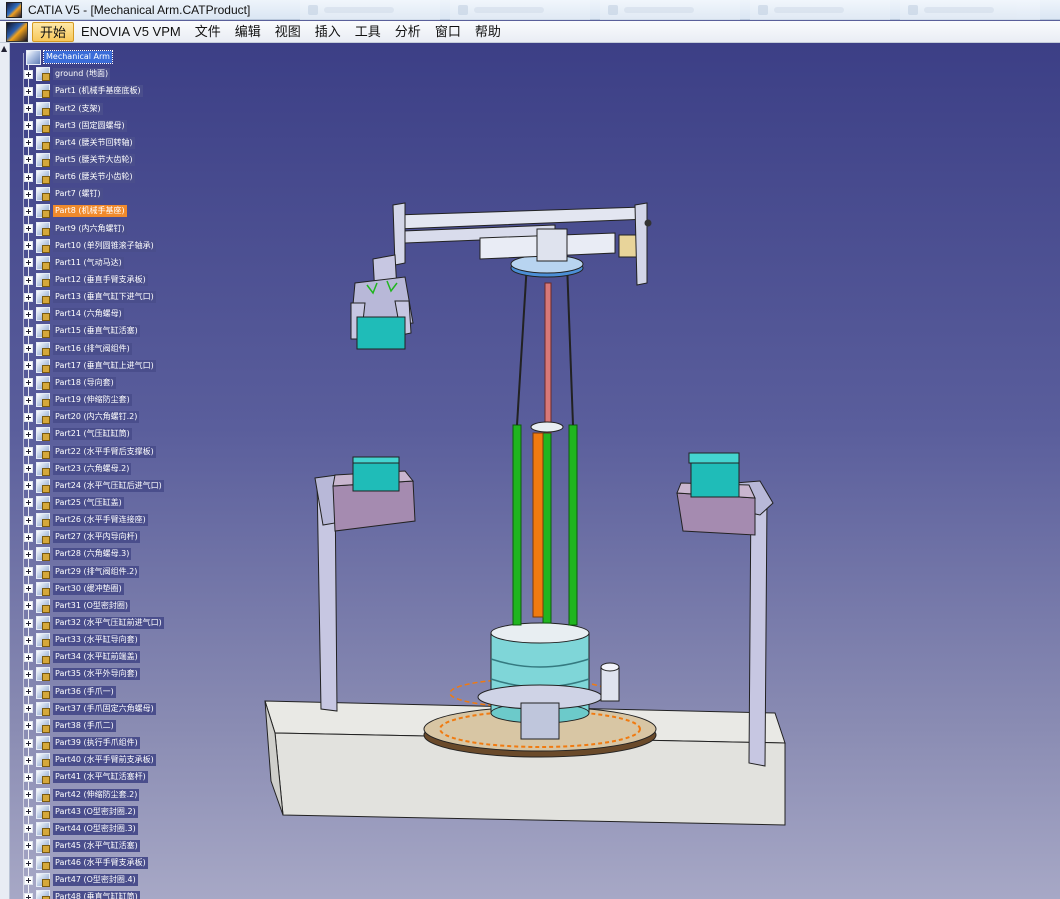 The image size is (1060, 899). I want to click on tree-item: Part44 (O型密封圈.3), so click(81, 829).